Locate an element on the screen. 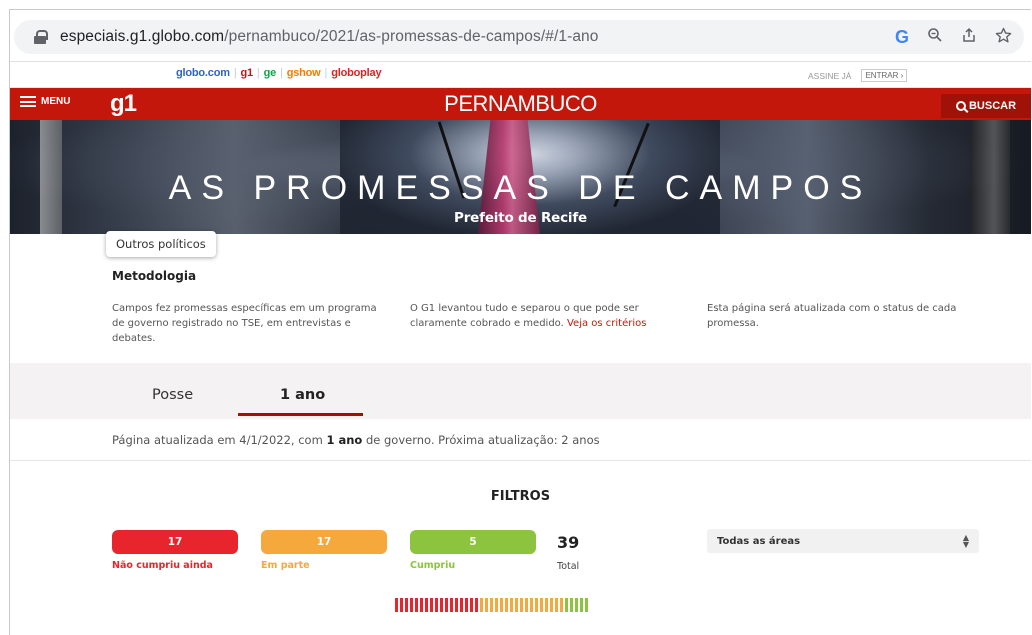  update-prefix: Página atualizada em 4/1/2022, com is located at coordinates (219, 440).